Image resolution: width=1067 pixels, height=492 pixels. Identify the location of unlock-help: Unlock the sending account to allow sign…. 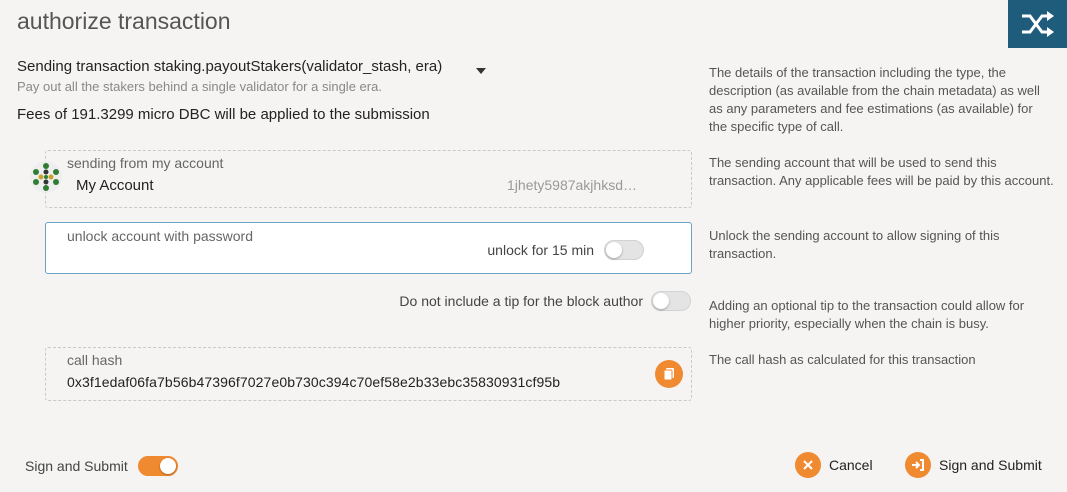
(854, 244).